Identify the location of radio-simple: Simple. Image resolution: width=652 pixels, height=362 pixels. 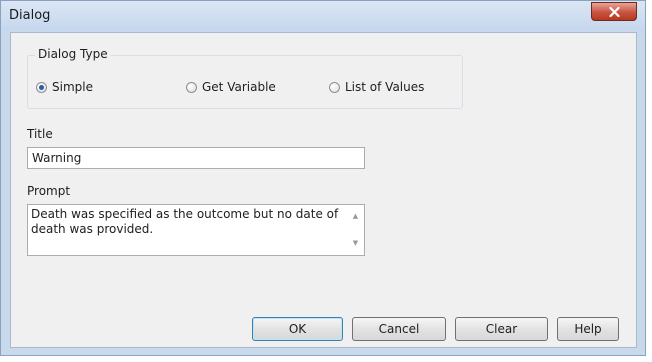
(64, 87).